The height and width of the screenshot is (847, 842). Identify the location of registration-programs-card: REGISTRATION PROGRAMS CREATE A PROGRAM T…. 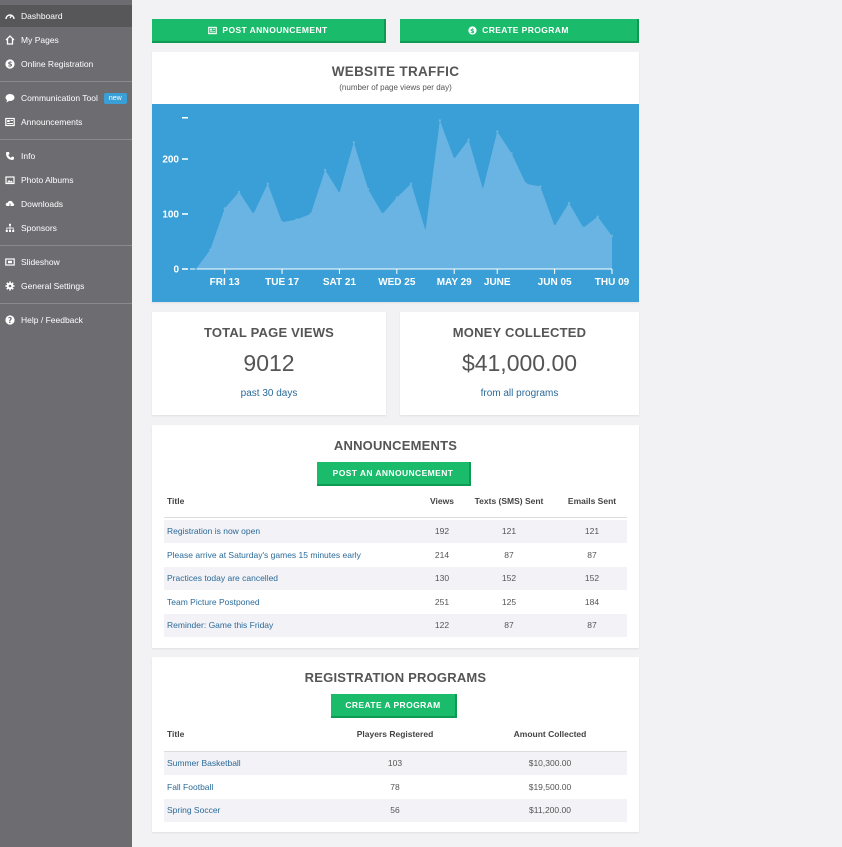
(395, 744).